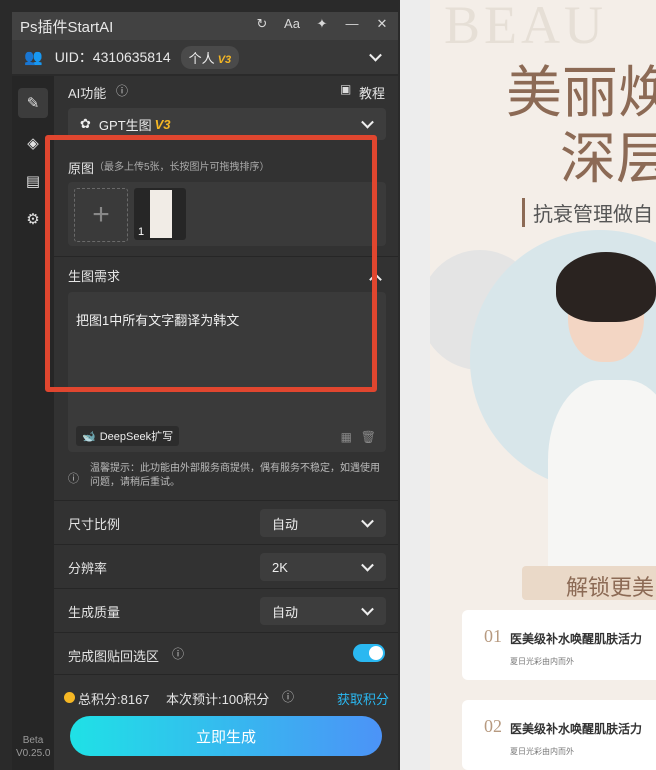 The height and width of the screenshot is (770, 656). I want to click on minimize-icon: —, so click(352, 24).